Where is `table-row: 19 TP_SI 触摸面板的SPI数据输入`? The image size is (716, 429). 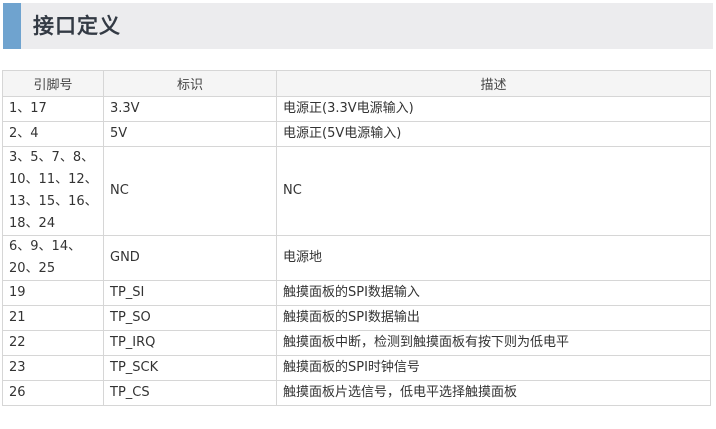 table-row: 19 TP_SI 触摸面板的SPI数据输入 is located at coordinates (356, 293).